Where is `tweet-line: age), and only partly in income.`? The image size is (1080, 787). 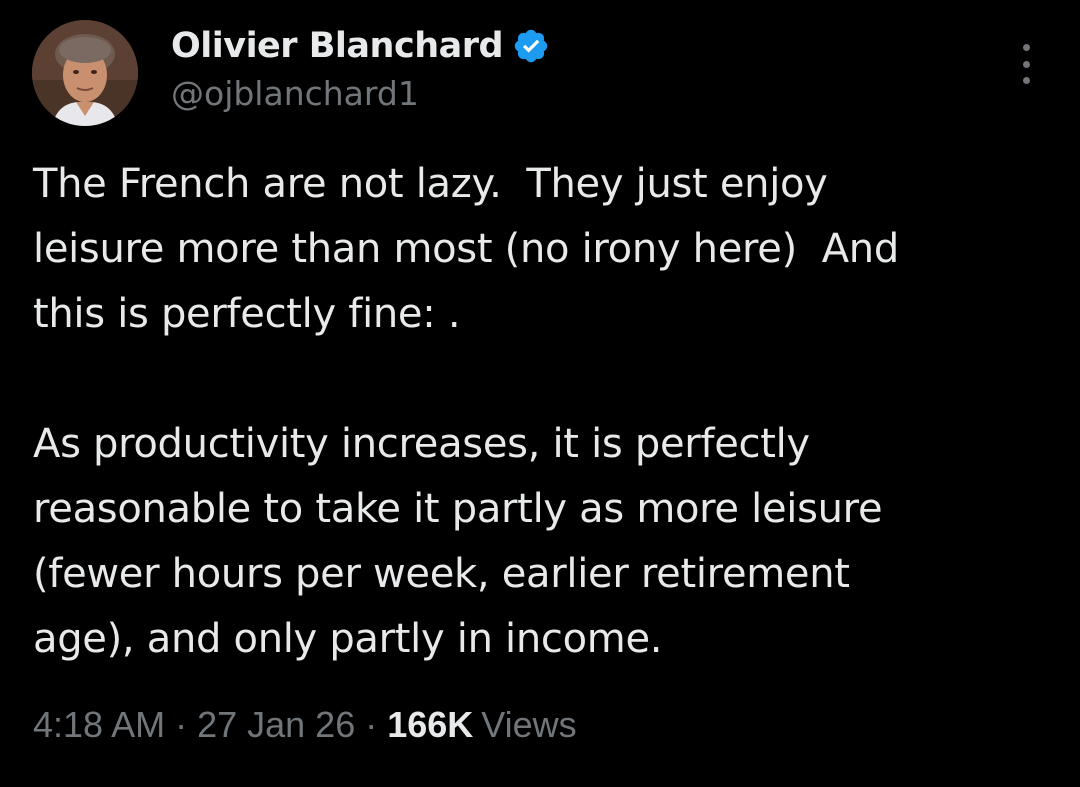
tweet-line: age), and only partly in income. is located at coordinates (348, 639).